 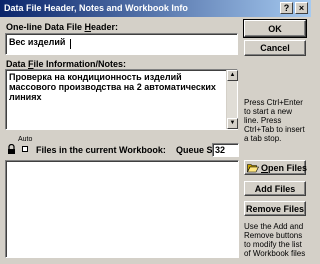 What do you see at coordinates (101, 150) in the screenshot?
I see `files-label: Files in the current Workbook:` at bounding box center [101, 150].